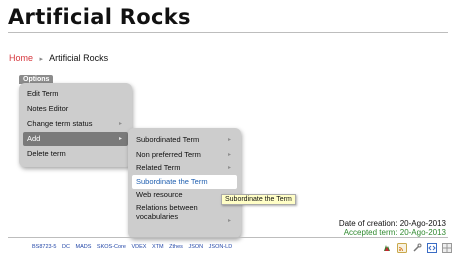 This screenshot has width=454, height=258. I want to click on menu-item-label: Subordinated Term, so click(168, 139).